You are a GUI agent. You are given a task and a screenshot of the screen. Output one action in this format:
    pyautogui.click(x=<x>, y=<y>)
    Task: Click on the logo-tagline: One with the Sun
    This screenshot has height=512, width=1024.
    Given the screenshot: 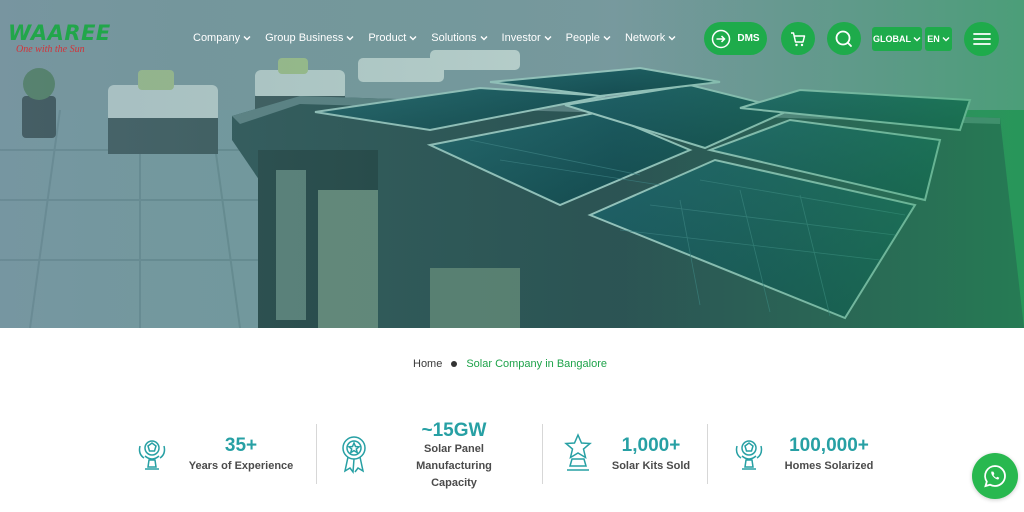 What is the action you would take?
    pyautogui.click(x=50, y=49)
    